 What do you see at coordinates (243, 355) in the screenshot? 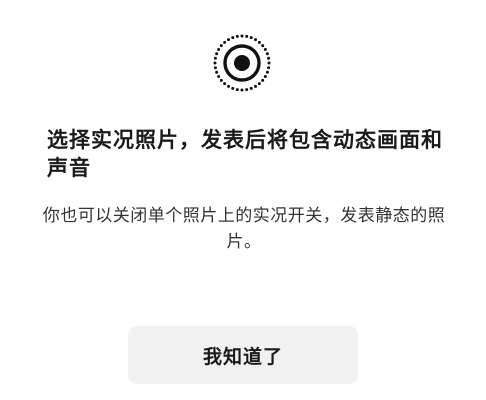
I see `acknowledge-button: 我知道了` at bounding box center [243, 355].